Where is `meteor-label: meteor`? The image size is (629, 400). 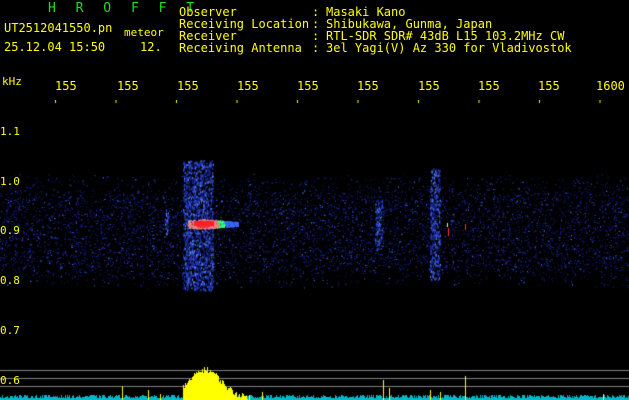 meteor-label: meteor is located at coordinates (144, 32).